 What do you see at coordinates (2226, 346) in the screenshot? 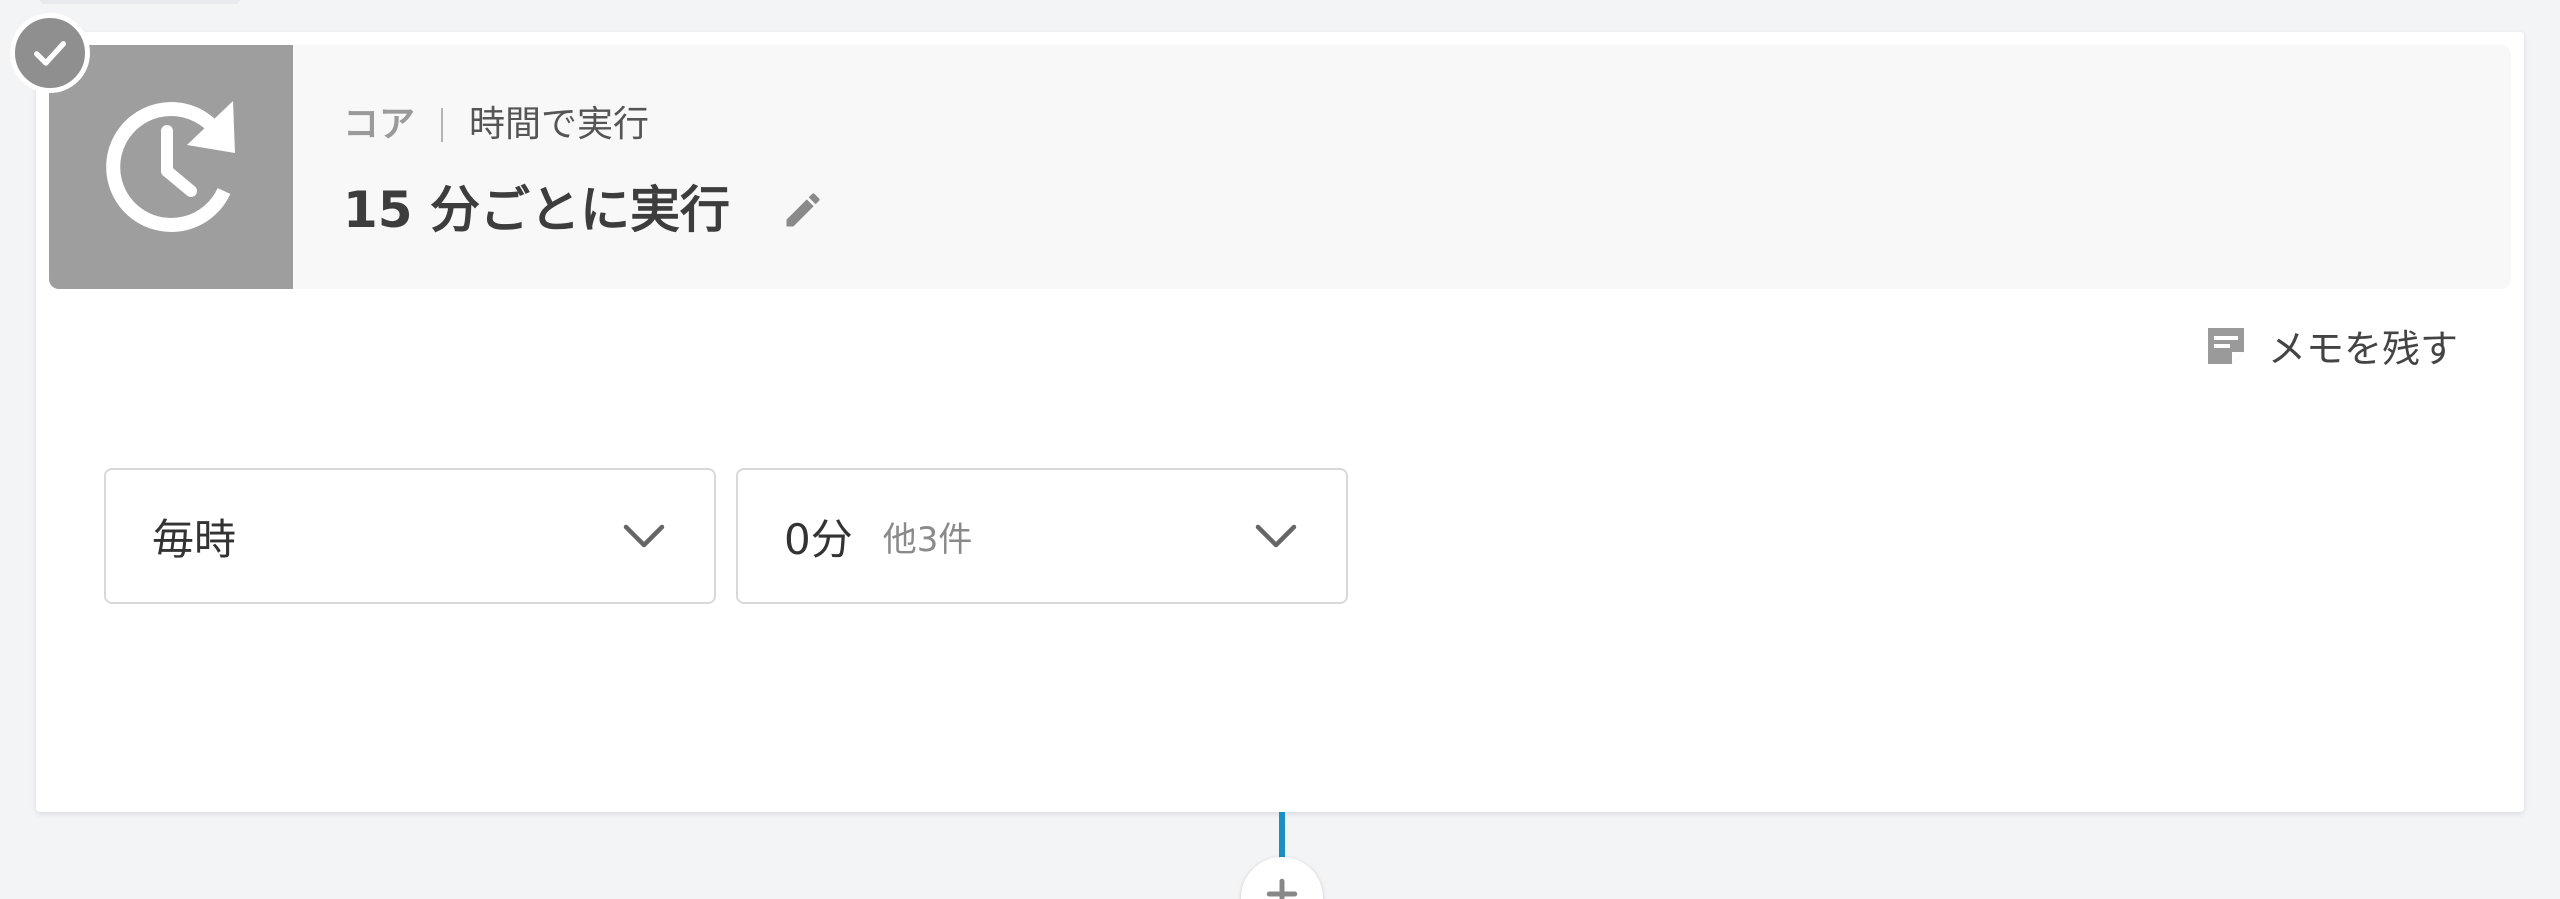
I see `note-icon` at bounding box center [2226, 346].